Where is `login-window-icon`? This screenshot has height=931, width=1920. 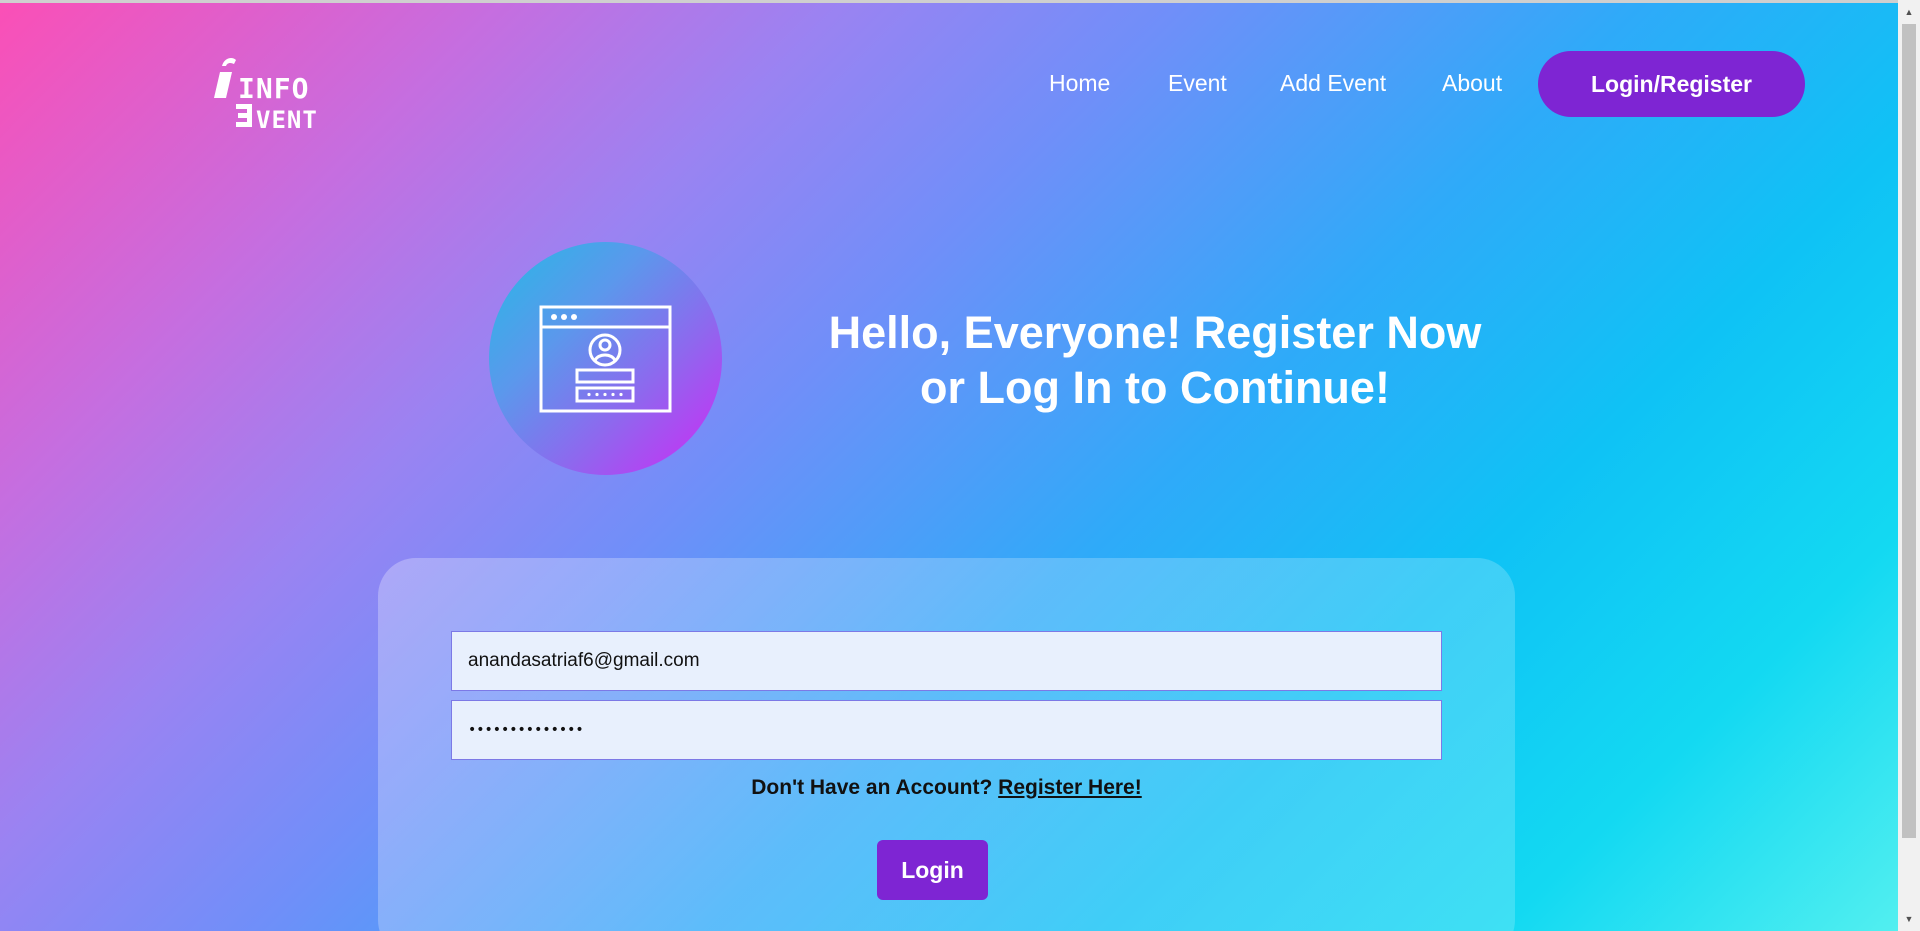 login-window-icon is located at coordinates (605, 359).